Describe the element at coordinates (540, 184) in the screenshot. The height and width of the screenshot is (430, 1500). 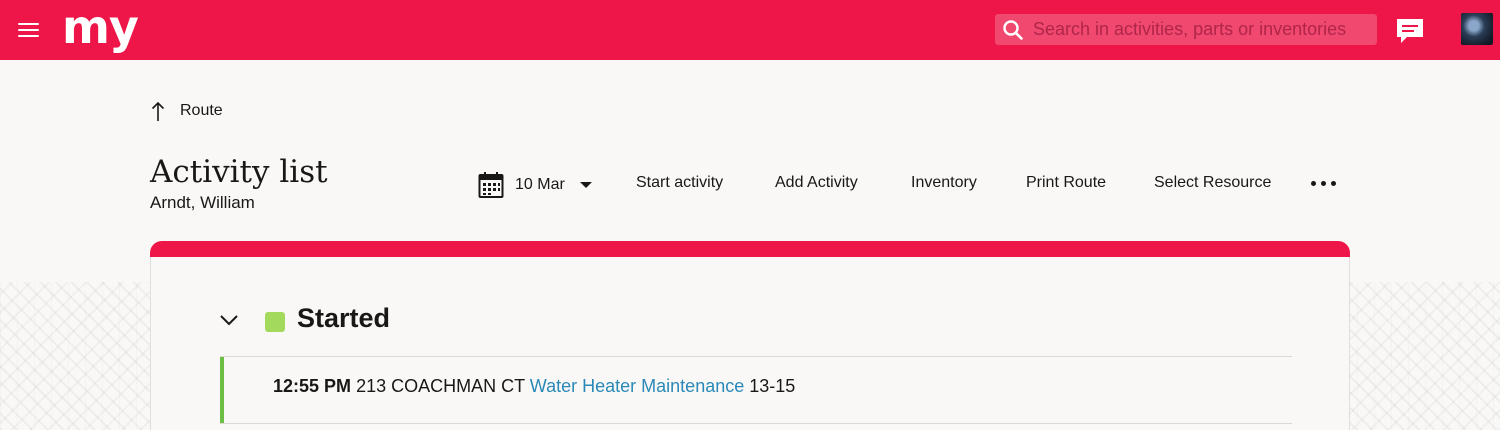
I see `date-label: 10 Mar` at that location.